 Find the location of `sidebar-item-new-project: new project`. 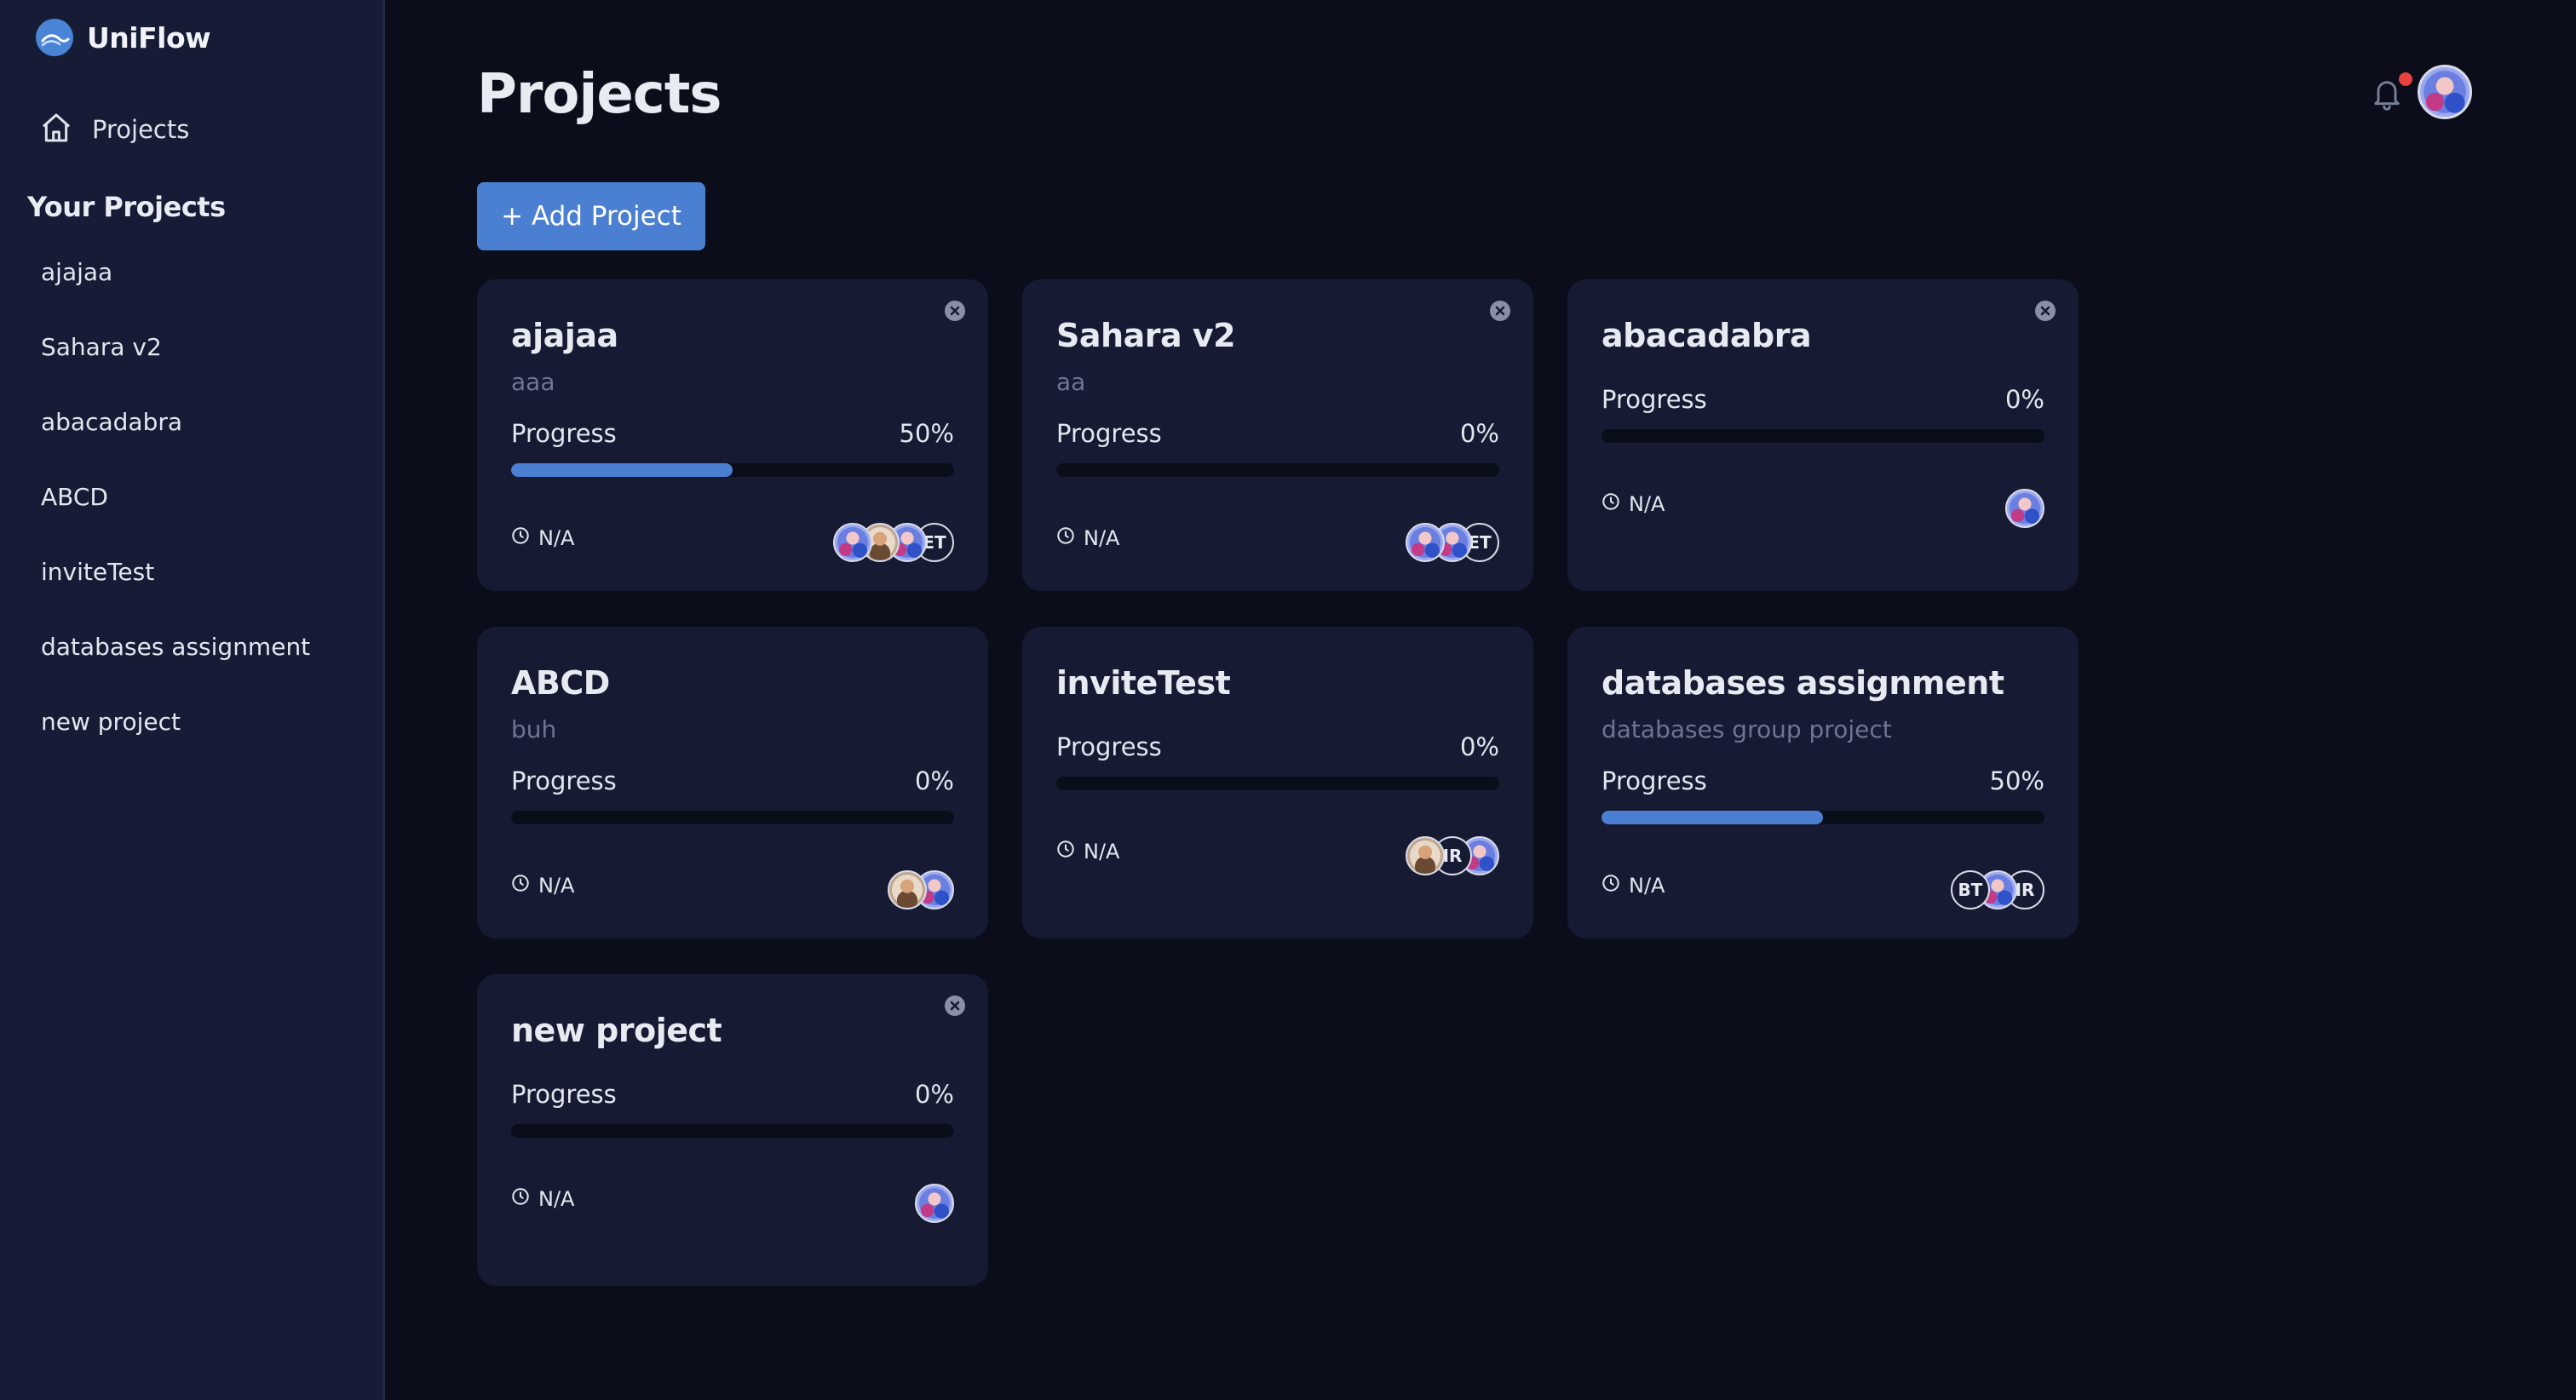

sidebar-item-new-project: new project is located at coordinates (176, 742).